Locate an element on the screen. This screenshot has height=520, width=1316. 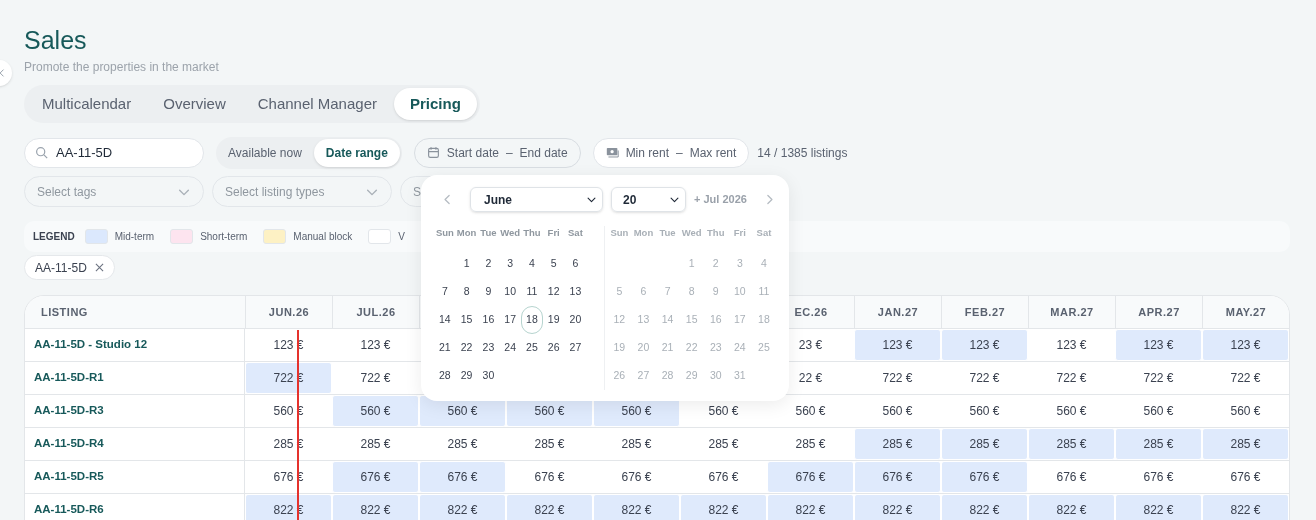
calendar-day: 27 is located at coordinates (575, 348).